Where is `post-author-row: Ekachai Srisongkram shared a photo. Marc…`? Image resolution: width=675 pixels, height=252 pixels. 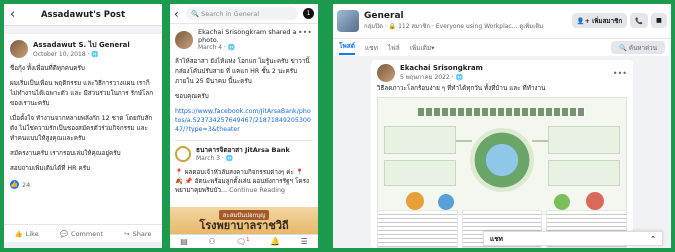 post-author-row: Ekachai Srisongkram shared a photo. Marc… is located at coordinates (244, 39).